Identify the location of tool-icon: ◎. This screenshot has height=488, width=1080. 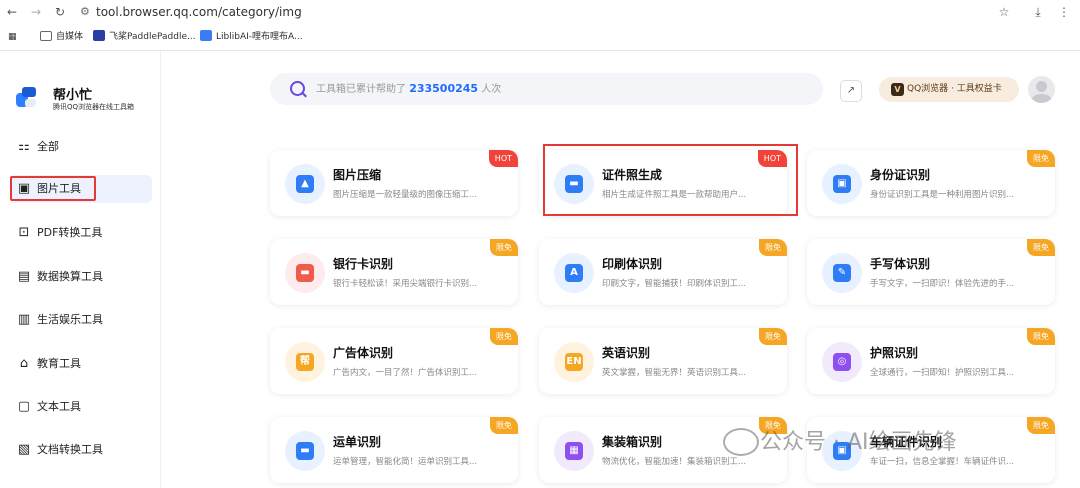
(842, 362).